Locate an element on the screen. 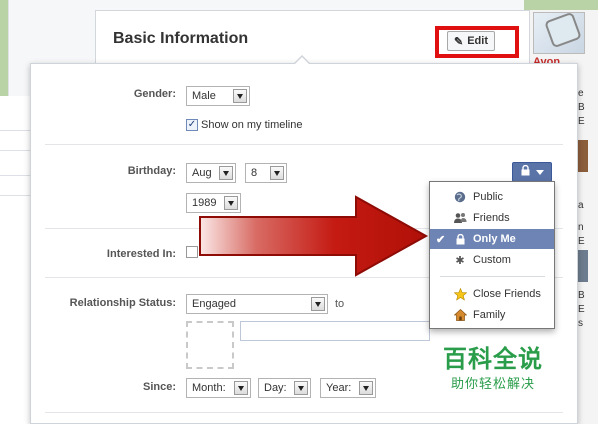 The height and width of the screenshot is (424, 598). since-month-value: Month: is located at coordinates (209, 388).